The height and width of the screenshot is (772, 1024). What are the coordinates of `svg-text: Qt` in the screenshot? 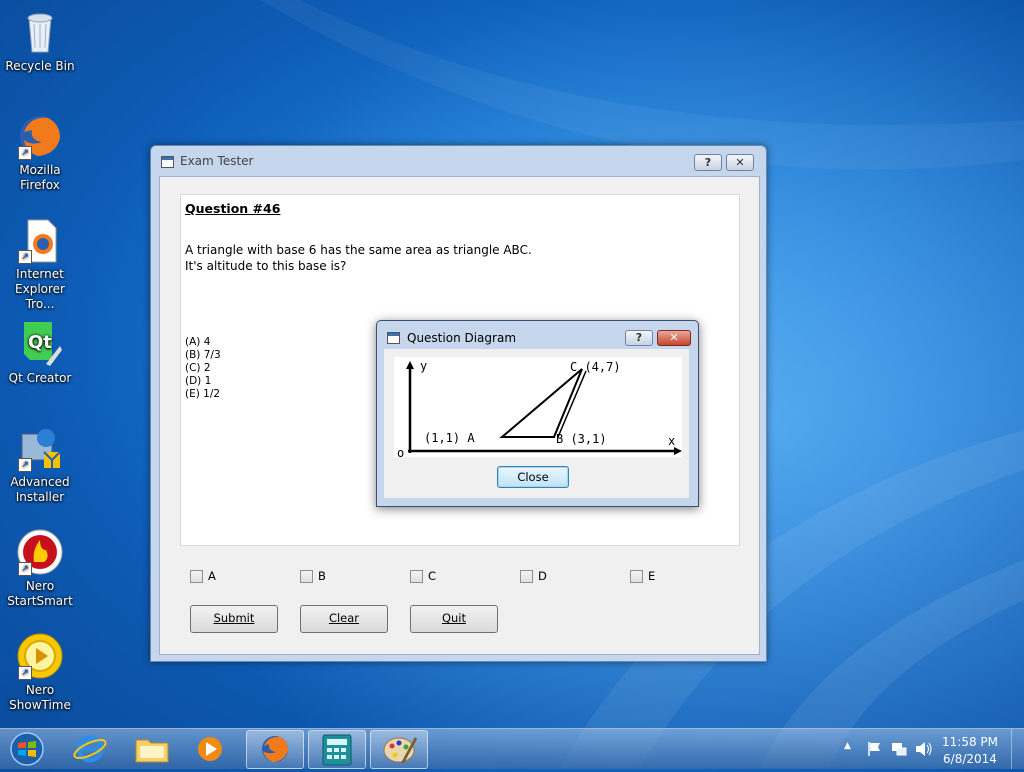 It's located at (40, 342).